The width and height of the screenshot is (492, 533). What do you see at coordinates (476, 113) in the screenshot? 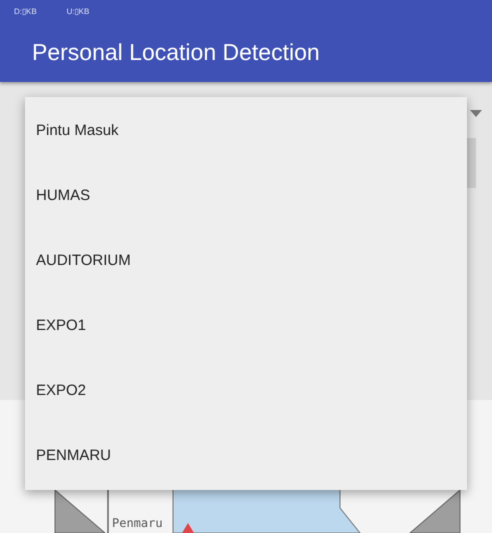
I see `dropdown-caret-icon` at bounding box center [476, 113].